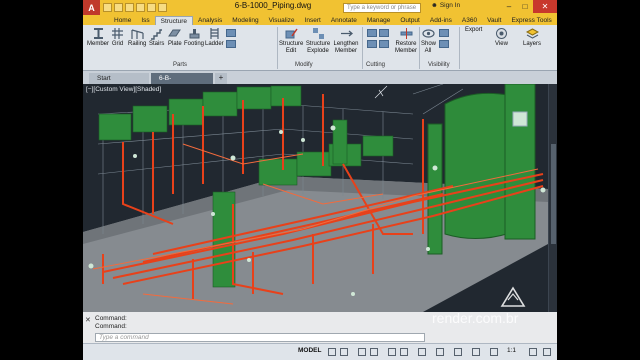  What do you see at coordinates (445, 5) in the screenshot?
I see `sign-in-button: ☻ Sign In` at bounding box center [445, 5].